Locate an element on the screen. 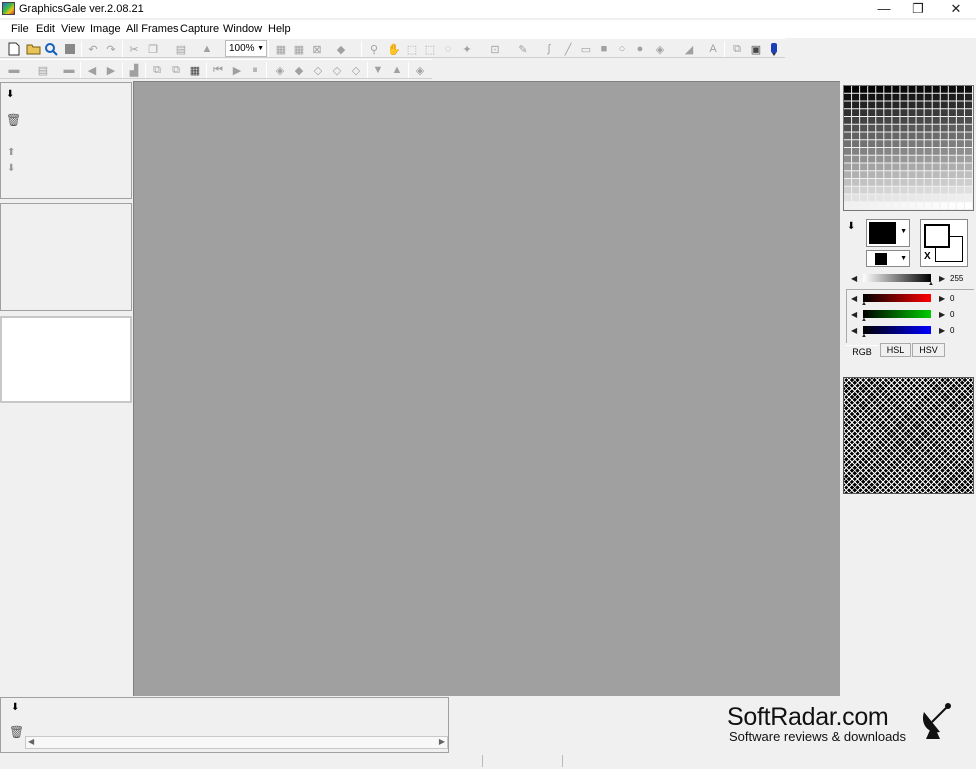 This screenshot has width=976, height=769. move-down-icon: ▼ is located at coordinates (378, 70).